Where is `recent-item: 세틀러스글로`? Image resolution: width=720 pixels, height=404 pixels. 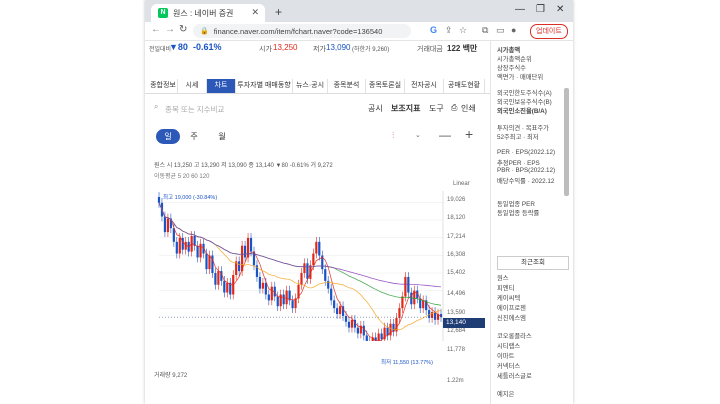 recent-item: 세틀러스글로 is located at coordinates (514, 375).